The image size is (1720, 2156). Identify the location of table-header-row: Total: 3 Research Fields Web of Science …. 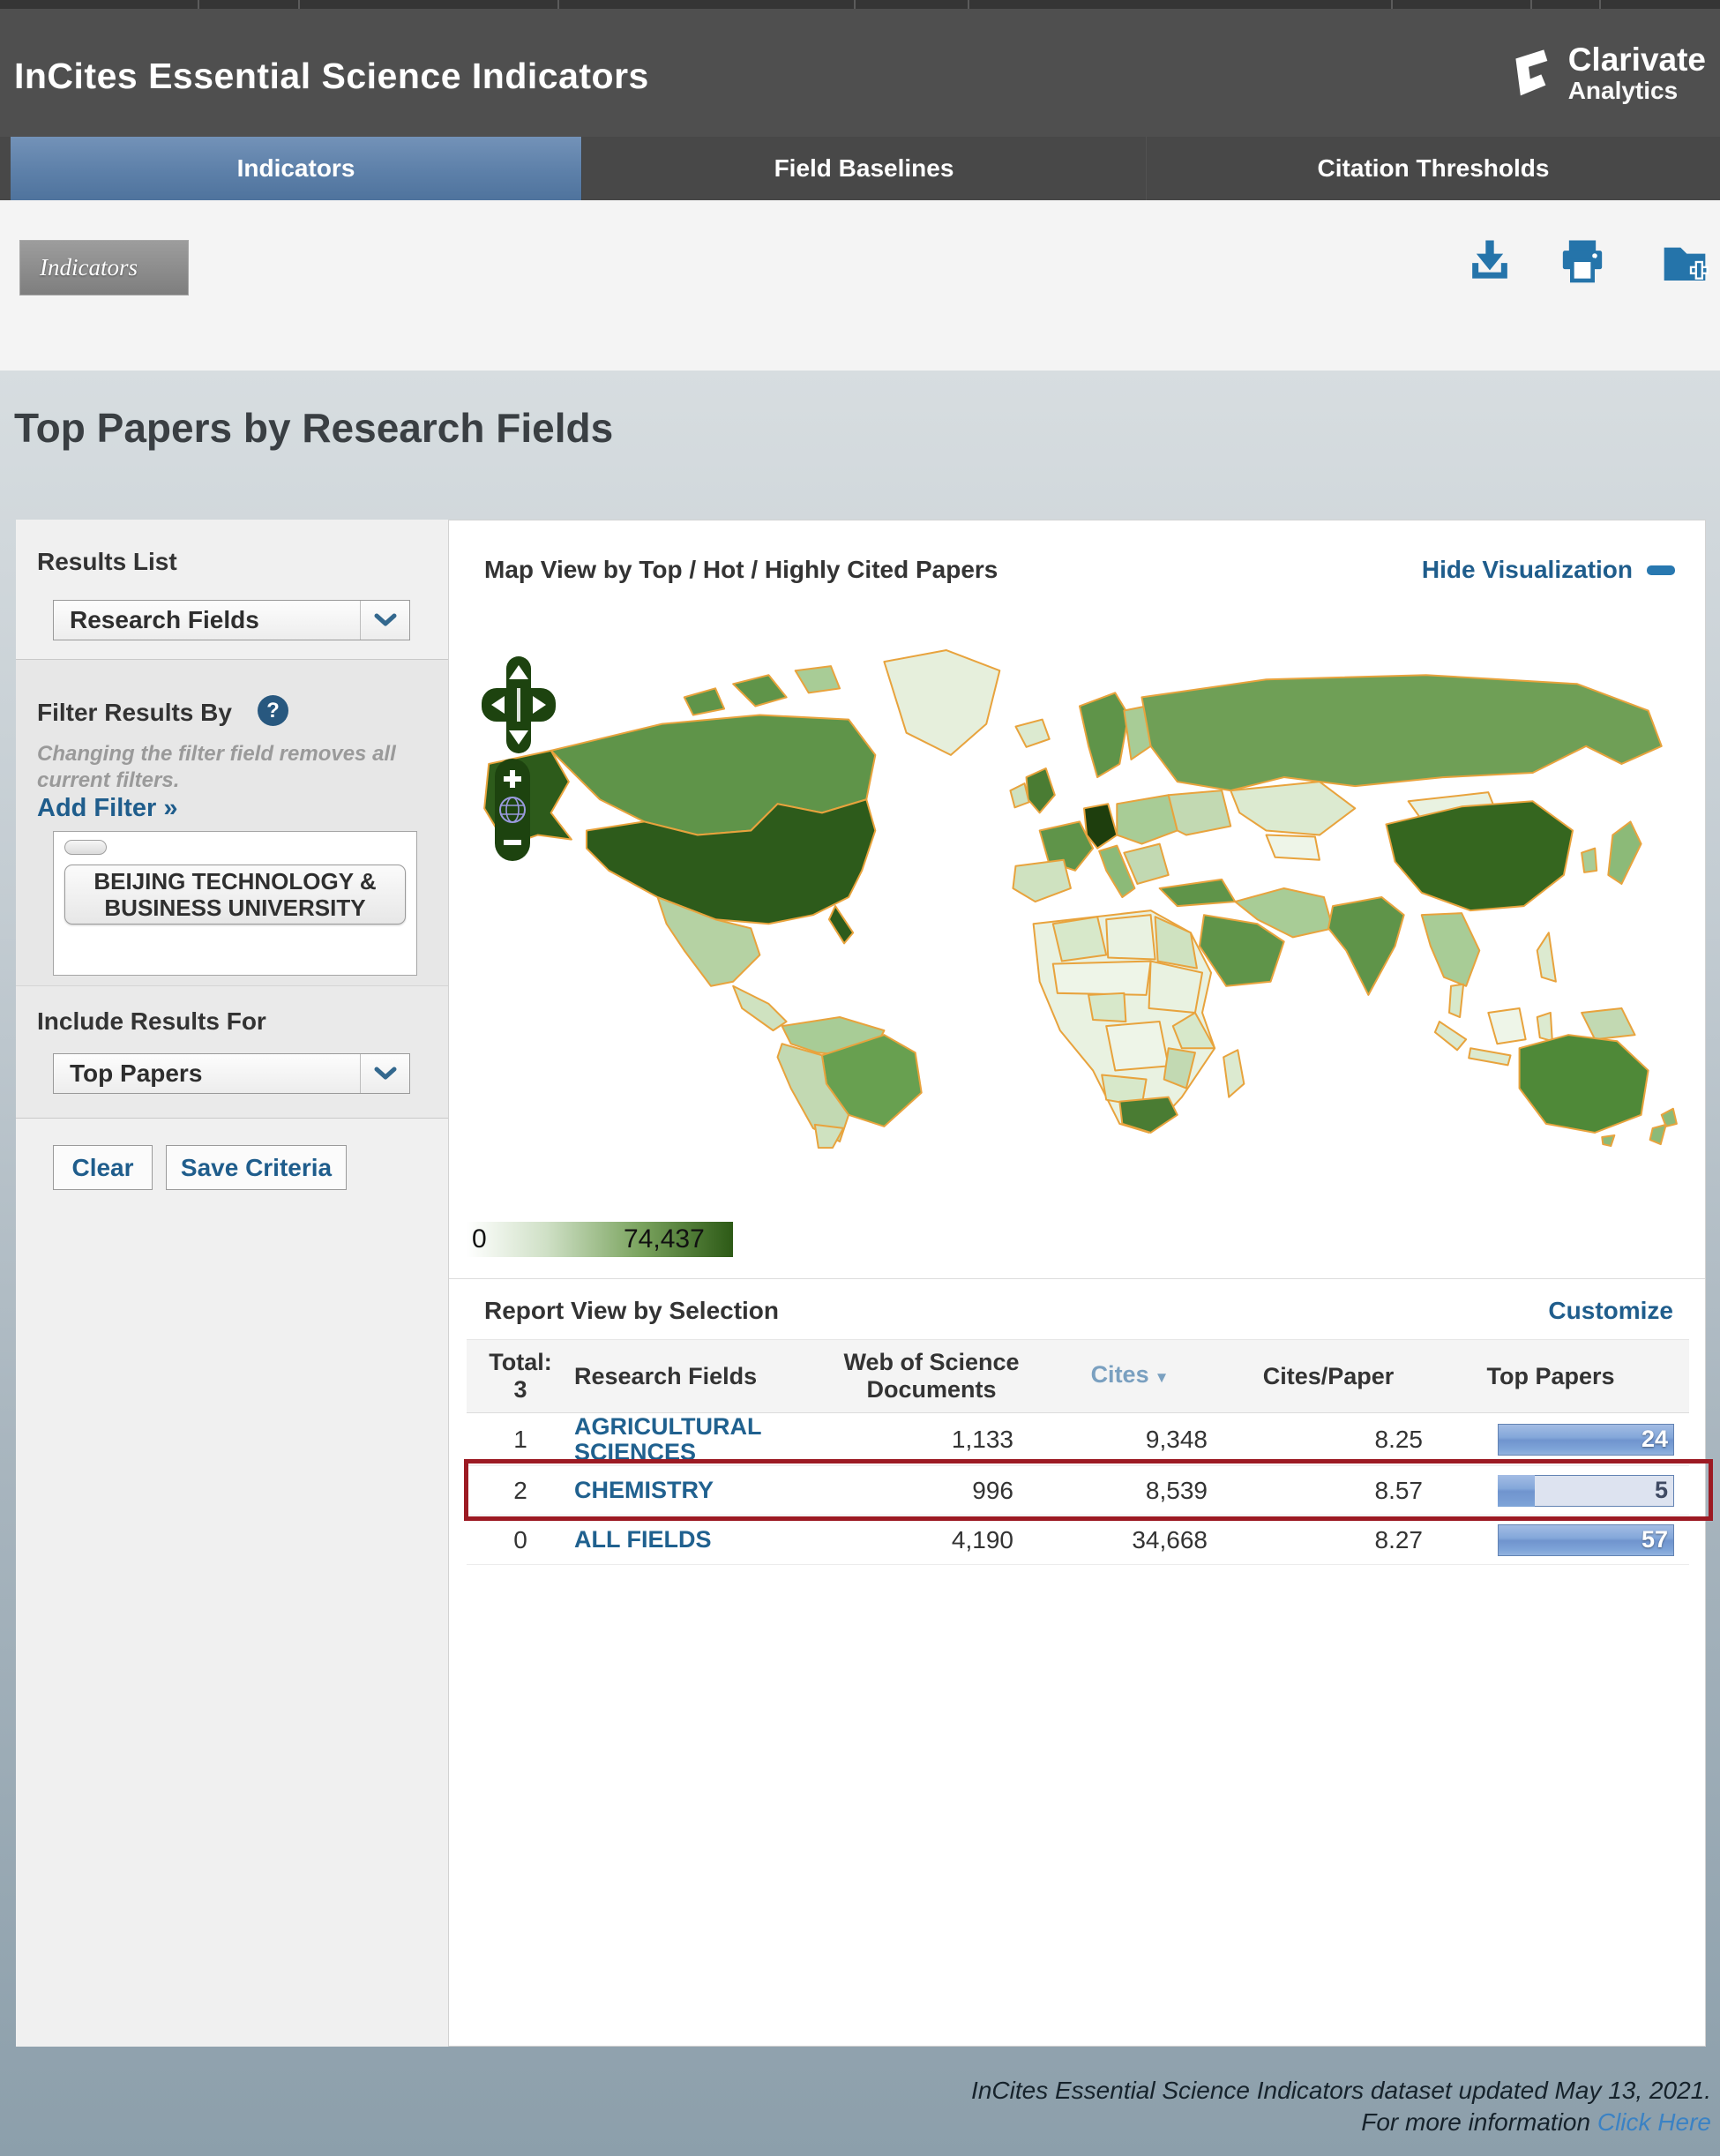
(1078, 1376).